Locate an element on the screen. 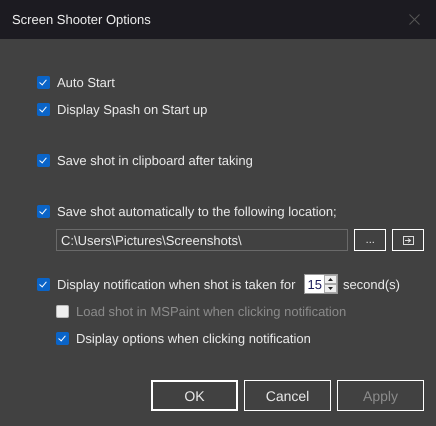 This screenshot has width=436, height=426. checkbox-label: Save shot in clipboard after taking is located at coordinates (155, 160).